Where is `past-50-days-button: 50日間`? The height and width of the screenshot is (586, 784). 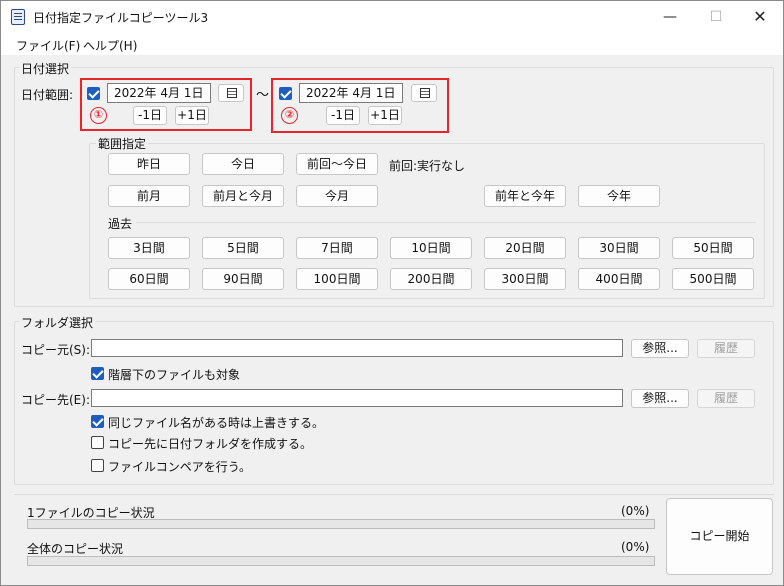 past-50-days-button: 50日間 is located at coordinates (713, 248).